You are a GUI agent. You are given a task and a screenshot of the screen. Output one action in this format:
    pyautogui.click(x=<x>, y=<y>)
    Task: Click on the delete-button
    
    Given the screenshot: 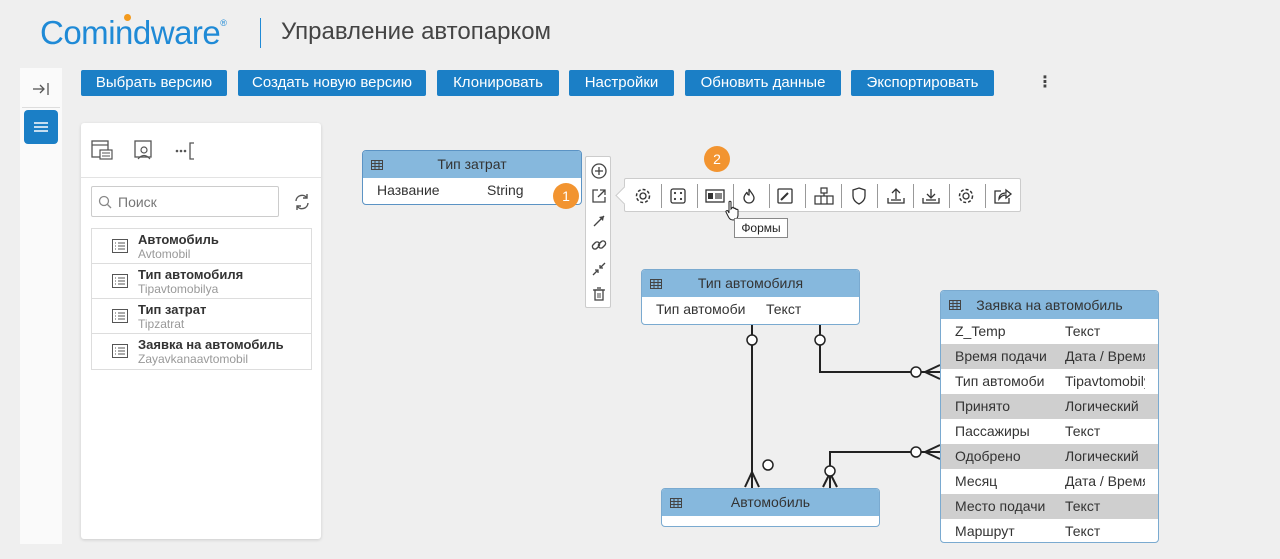 What is the action you would take?
    pyautogui.click(x=599, y=294)
    